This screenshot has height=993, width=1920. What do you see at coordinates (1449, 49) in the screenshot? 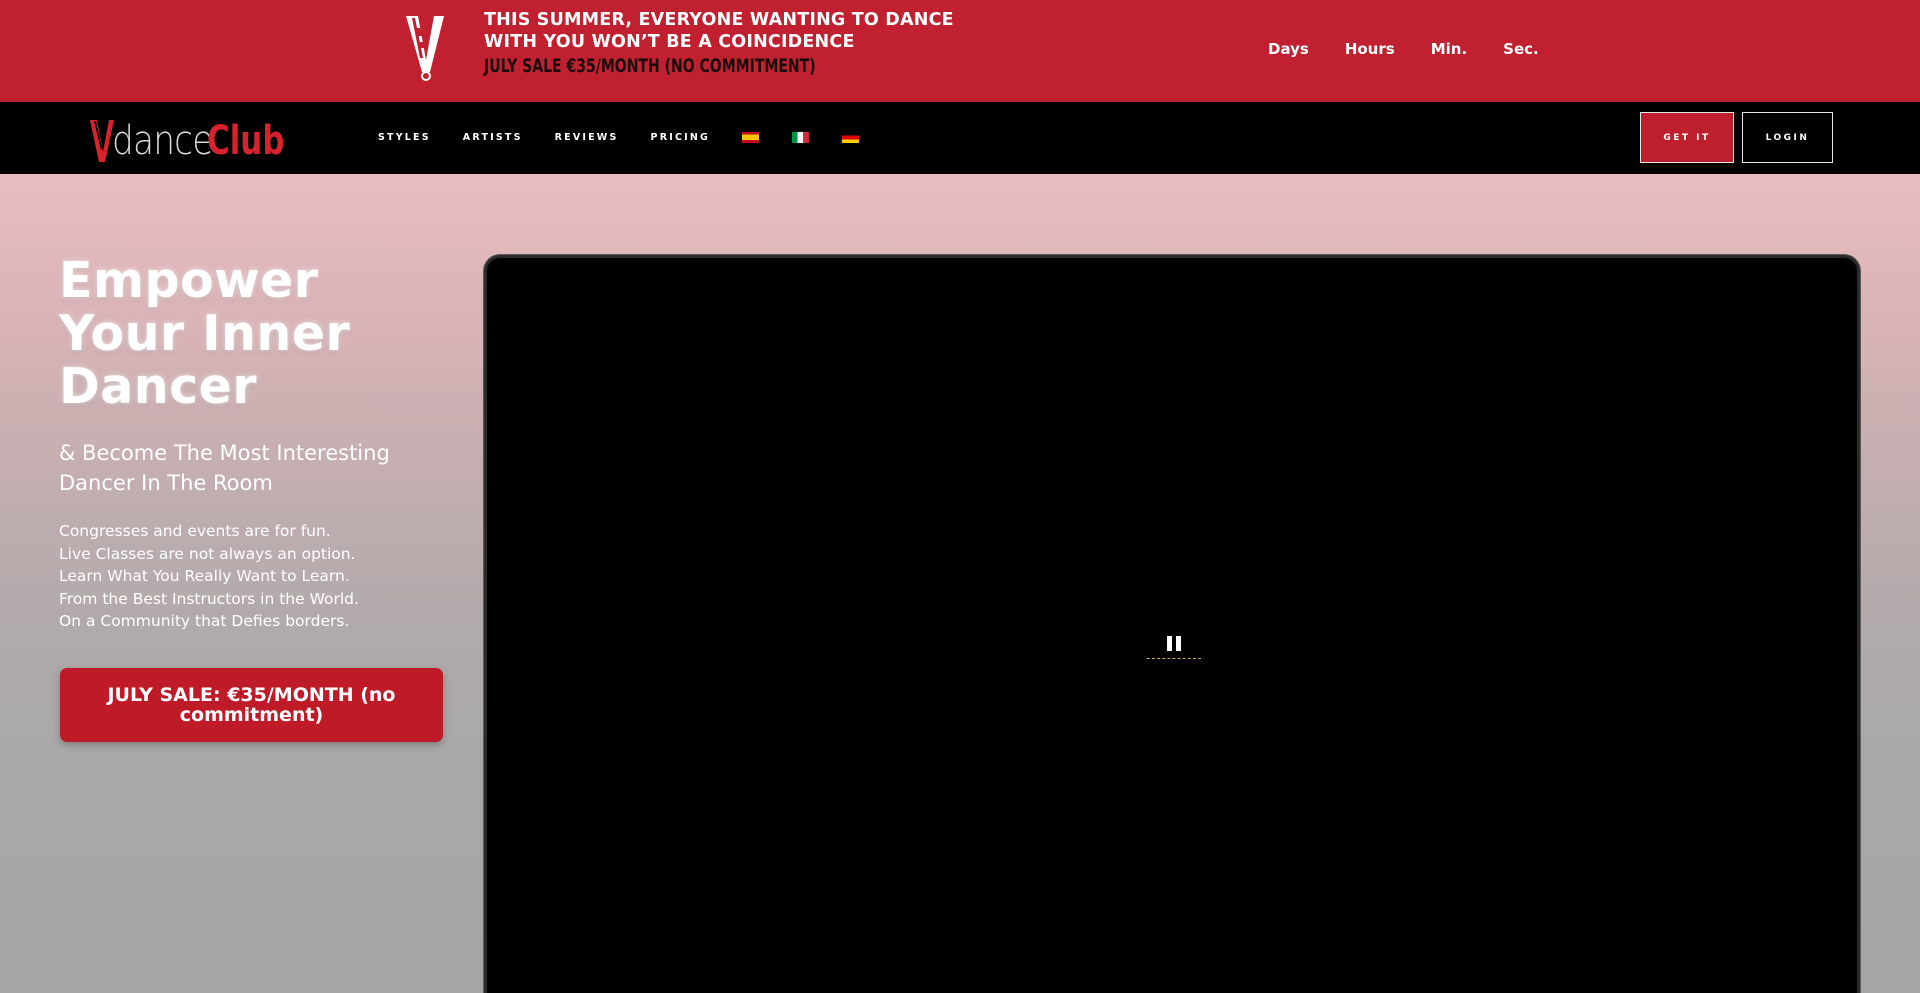
I see `countdown-minutes: Min.` at bounding box center [1449, 49].